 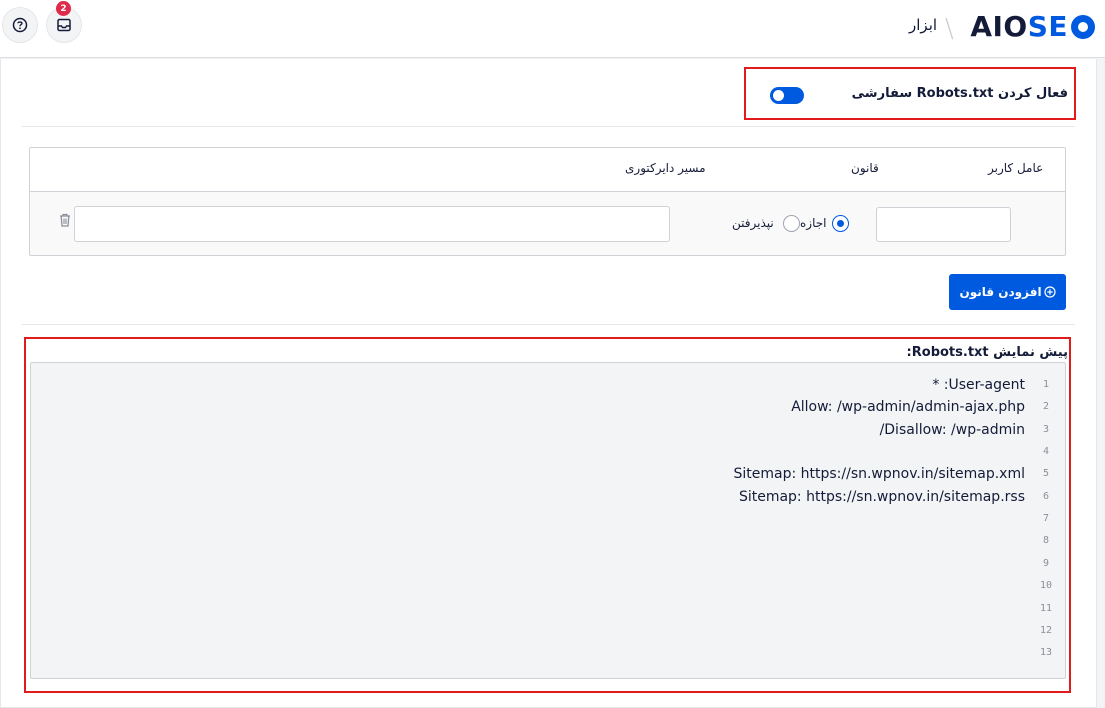 What do you see at coordinates (1049, 292) in the screenshot?
I see `plus-circle-icon` at bounding box center [1049, 292].